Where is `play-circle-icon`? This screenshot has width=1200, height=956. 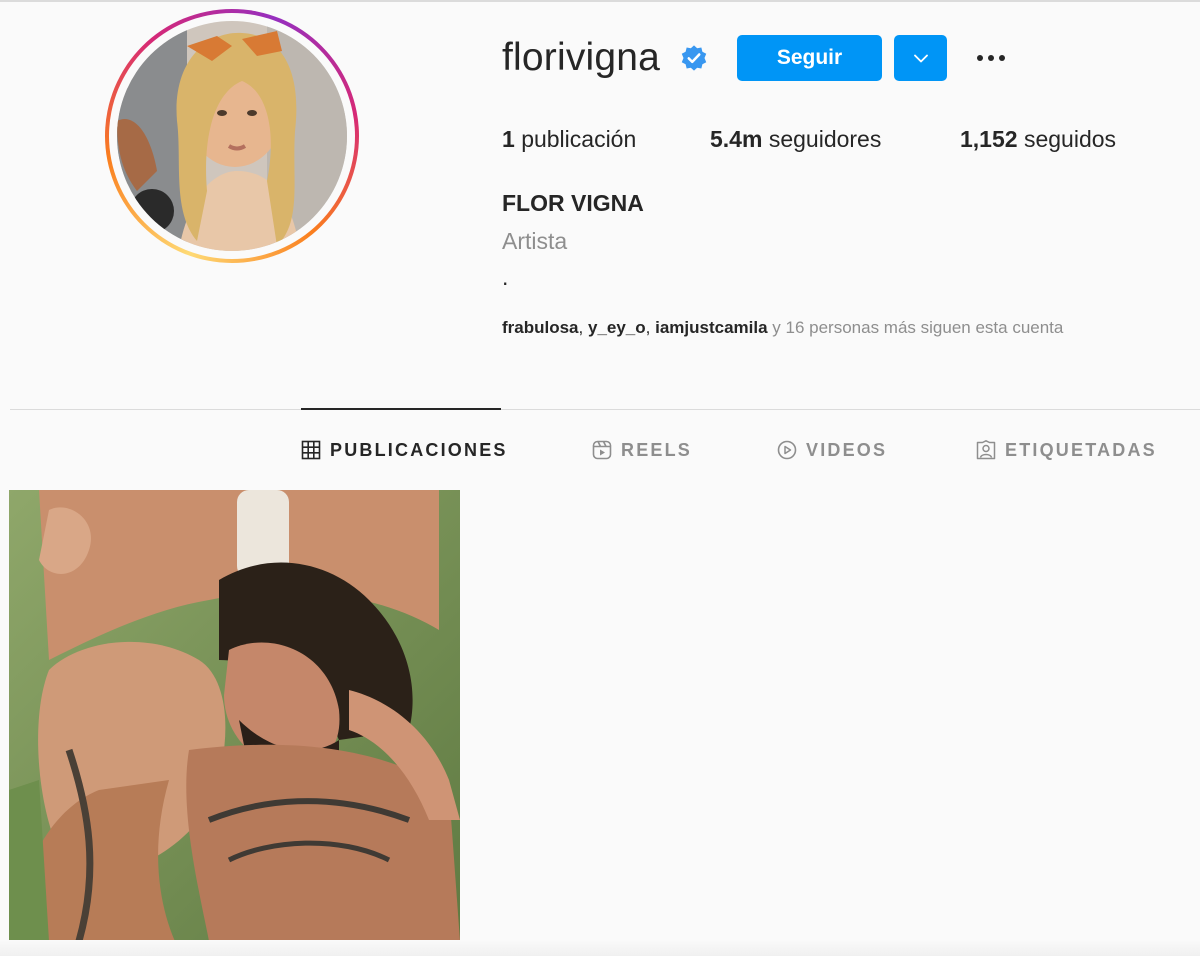 play-circle-icon is located at coordinates (787, 450).